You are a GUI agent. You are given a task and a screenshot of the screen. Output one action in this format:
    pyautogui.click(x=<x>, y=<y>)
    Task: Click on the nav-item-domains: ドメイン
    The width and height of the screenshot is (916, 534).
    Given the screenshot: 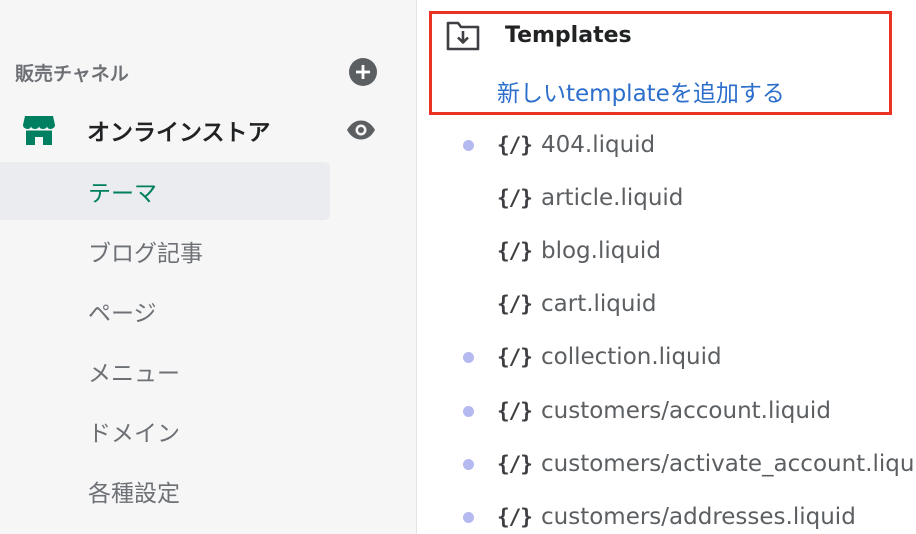 What is the action you would take?
    pyautogui.click(x=165, y=431)
    